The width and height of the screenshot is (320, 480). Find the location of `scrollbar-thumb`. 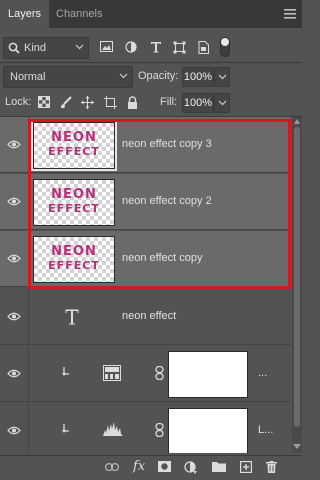

scrollbar-thumb is located at coordinates (297, 277).